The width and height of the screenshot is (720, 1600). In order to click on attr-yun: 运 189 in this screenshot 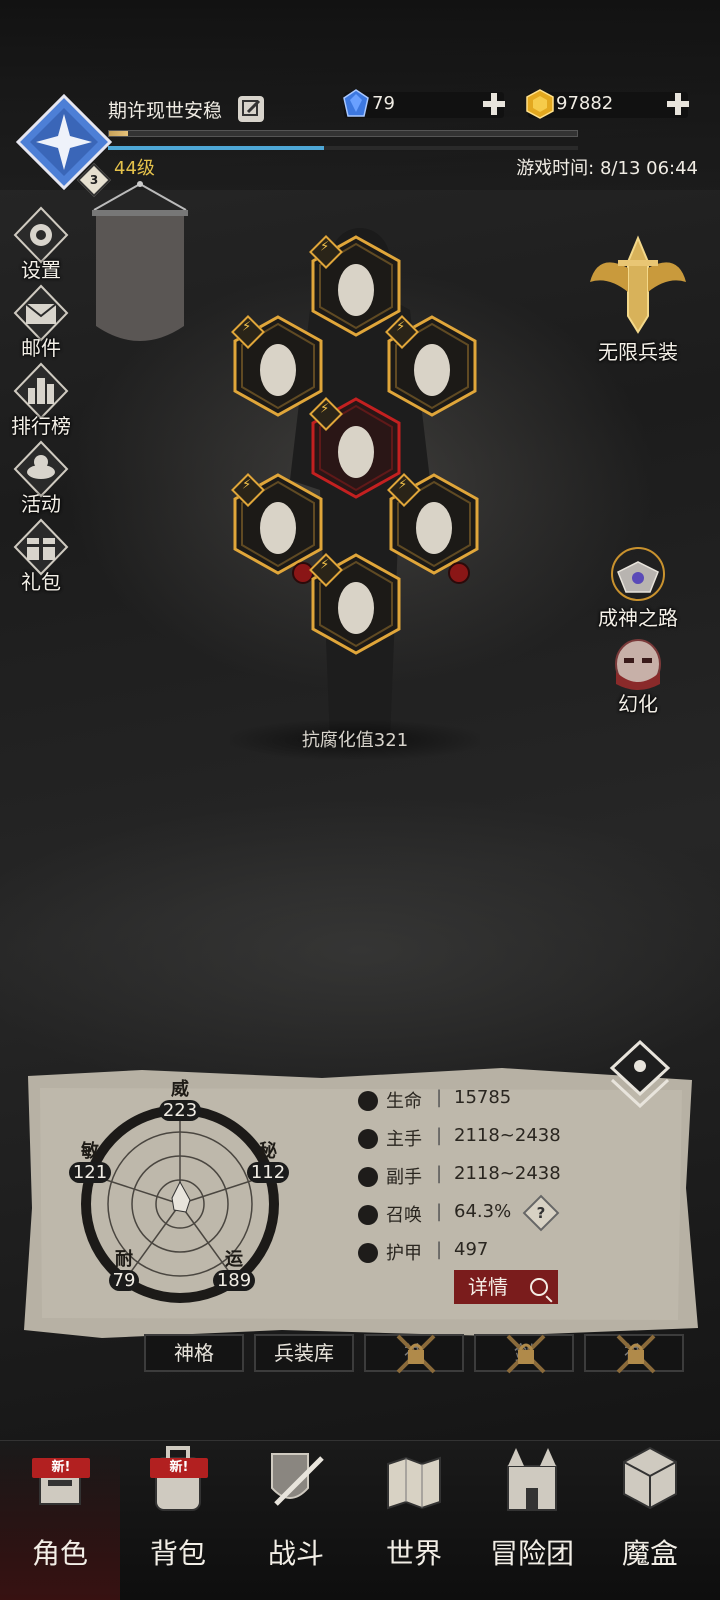, I will do `click(234, 1271)`.